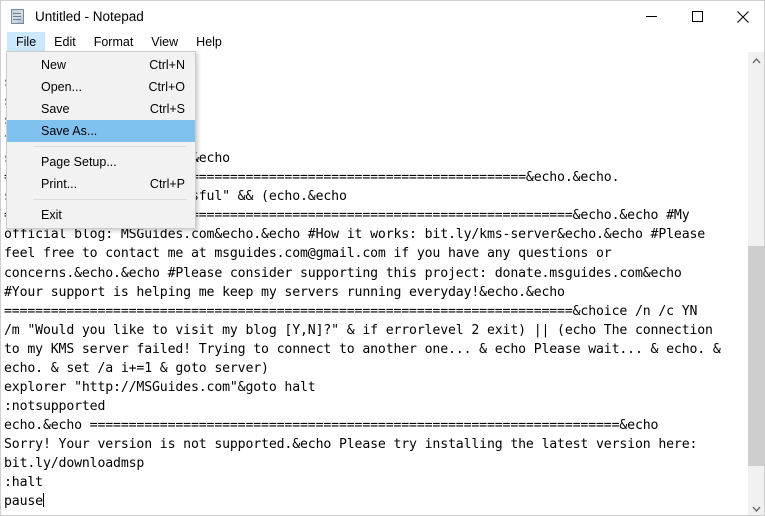 The image size is (765, 516). What do you see at coordinates (382, 16) in the screenshot?
I see `title-bar: Untitled - Notepad` at bounding box center [382, 16].